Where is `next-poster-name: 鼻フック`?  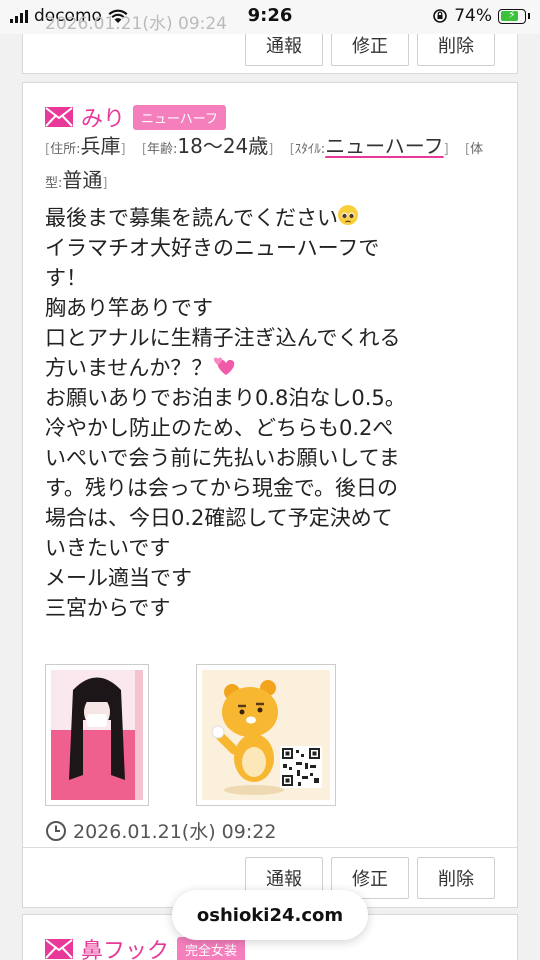
next-poster-name: 鼻フック is located at coordinates (125, 946).